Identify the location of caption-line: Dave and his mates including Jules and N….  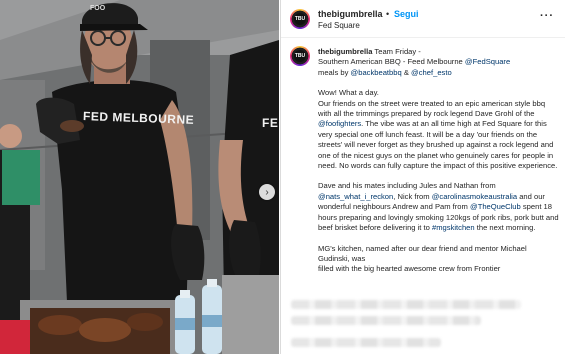
(407, 186).